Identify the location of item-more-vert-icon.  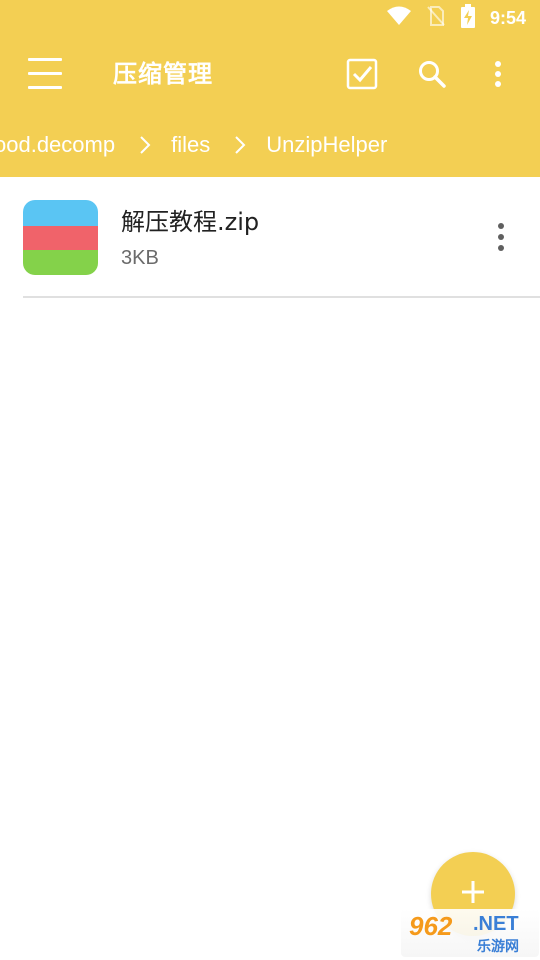
(501, 237).